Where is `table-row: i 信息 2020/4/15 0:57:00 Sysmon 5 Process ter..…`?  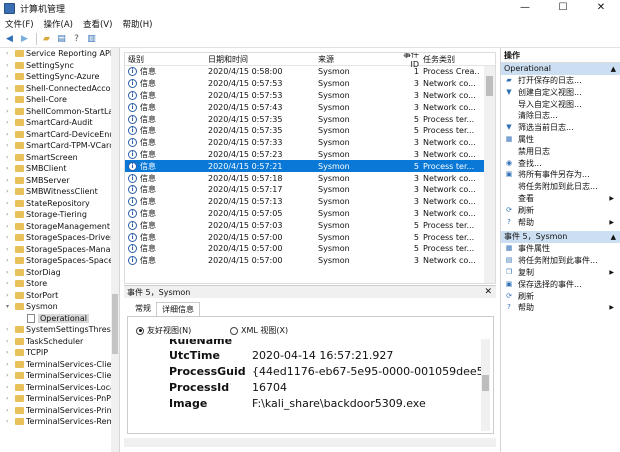 table-row: i 信息 2020/4/15 0:57:00 Sysmon 5 Process ter..… is located at coordinates (310, 249).